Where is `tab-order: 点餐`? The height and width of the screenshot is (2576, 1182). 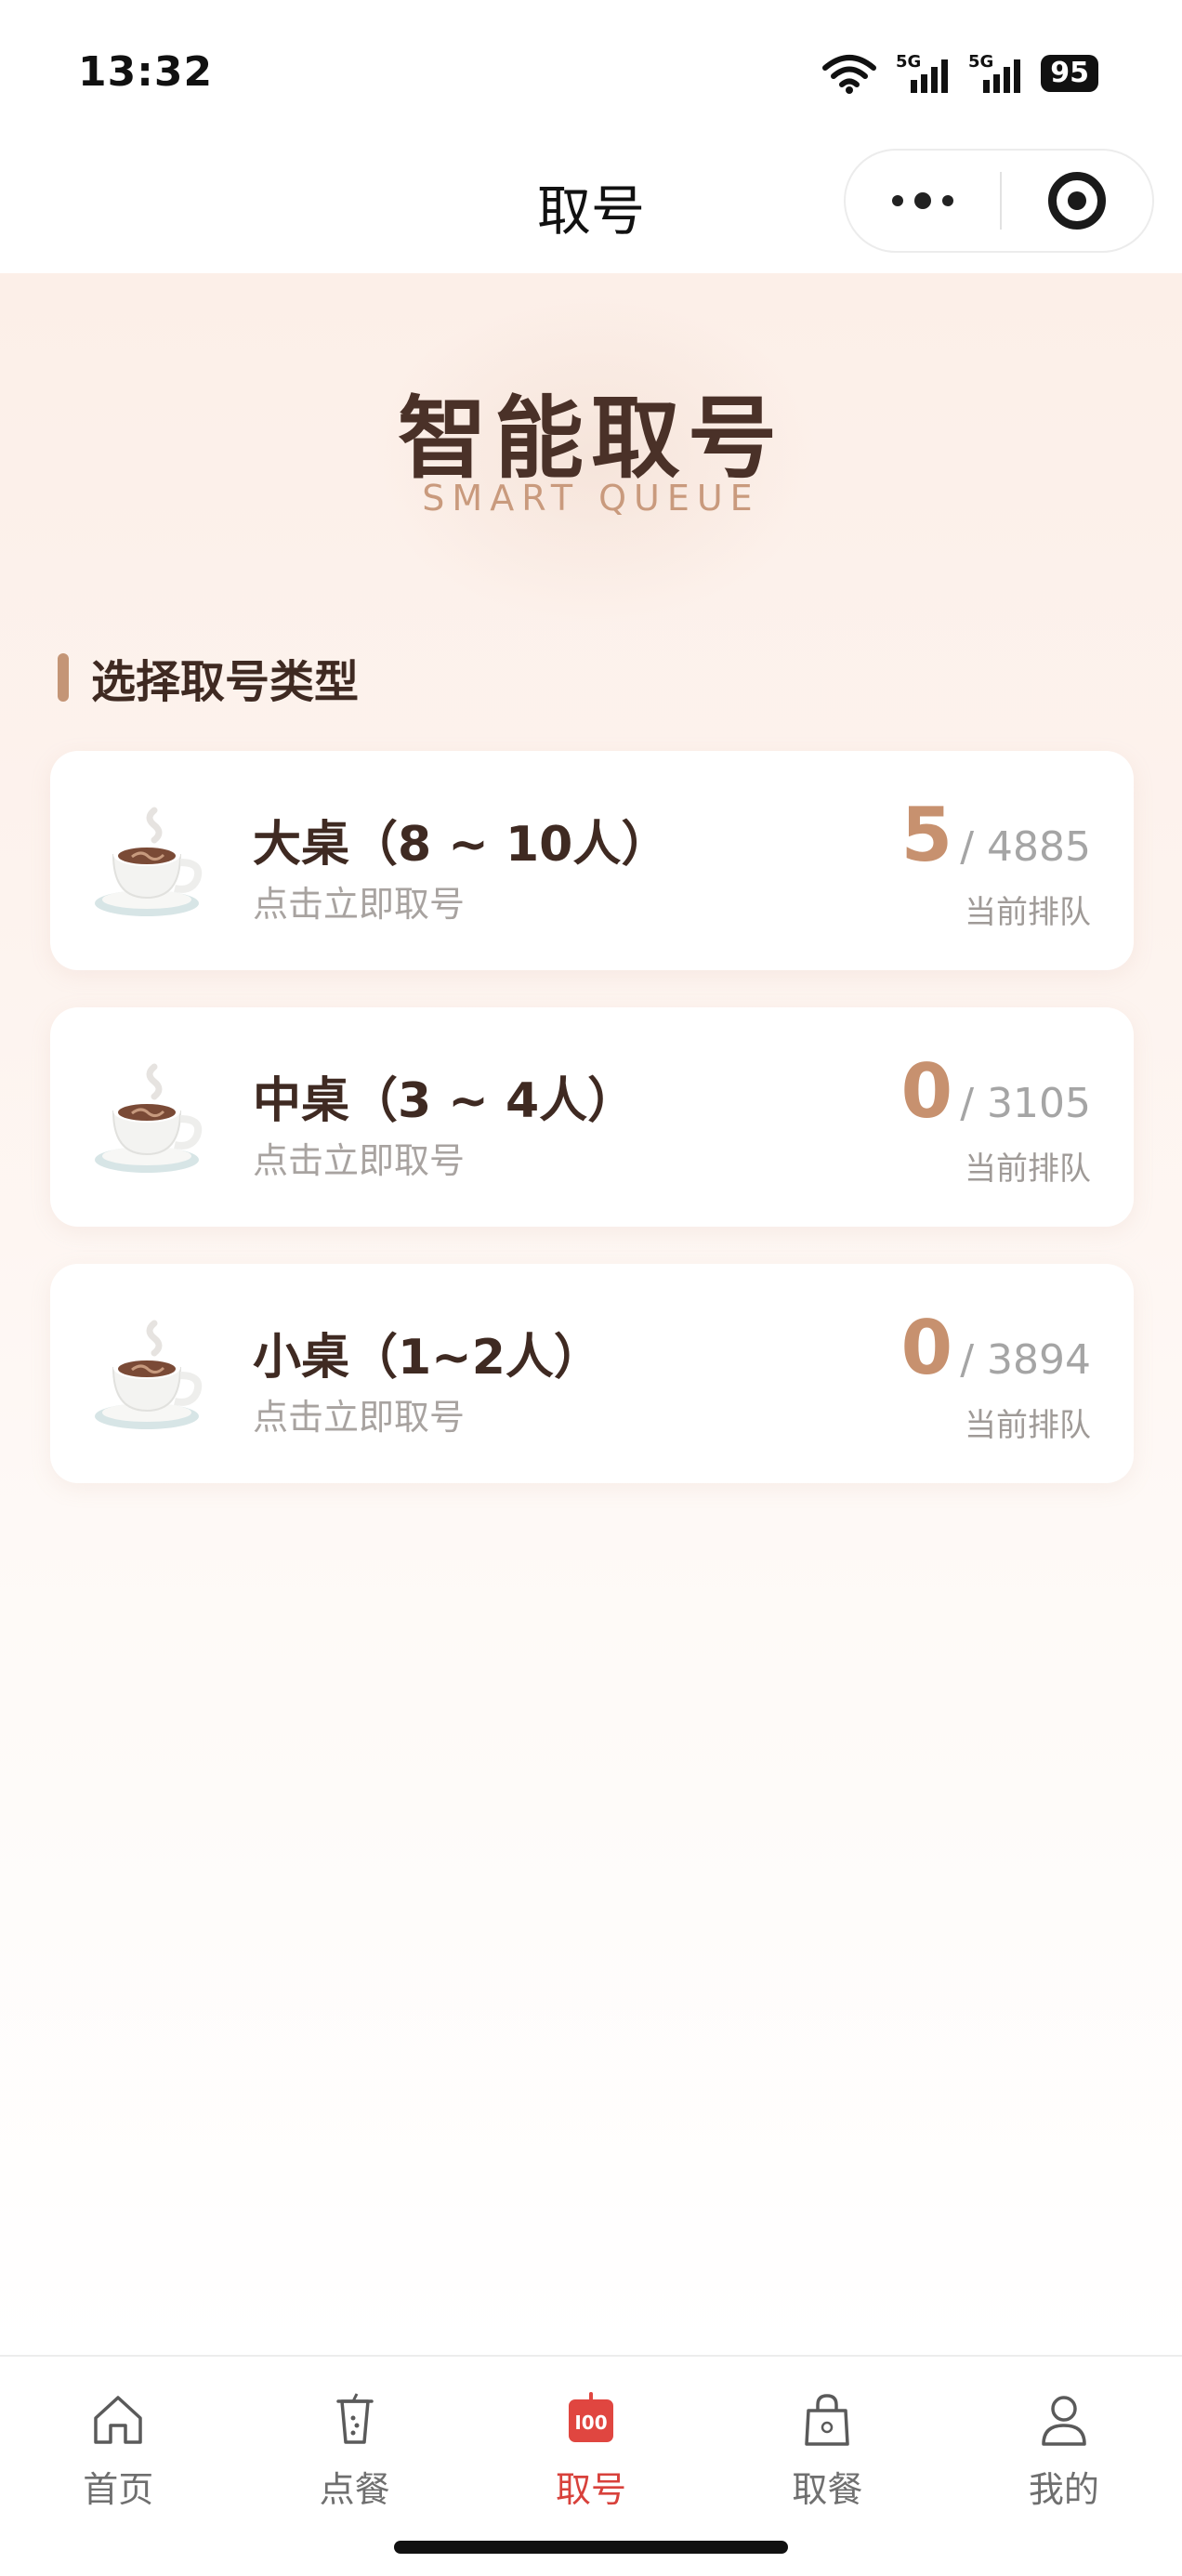 tab-order: 点餐 is located at coordinates (354, 2436).